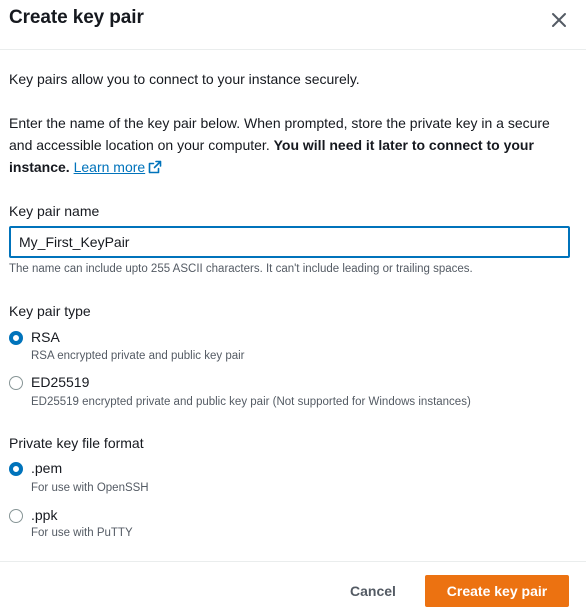  What do you see at coordinates (16, 516) in the screenshot?
I see `radio-ppk` at bounding box center [16, 516].